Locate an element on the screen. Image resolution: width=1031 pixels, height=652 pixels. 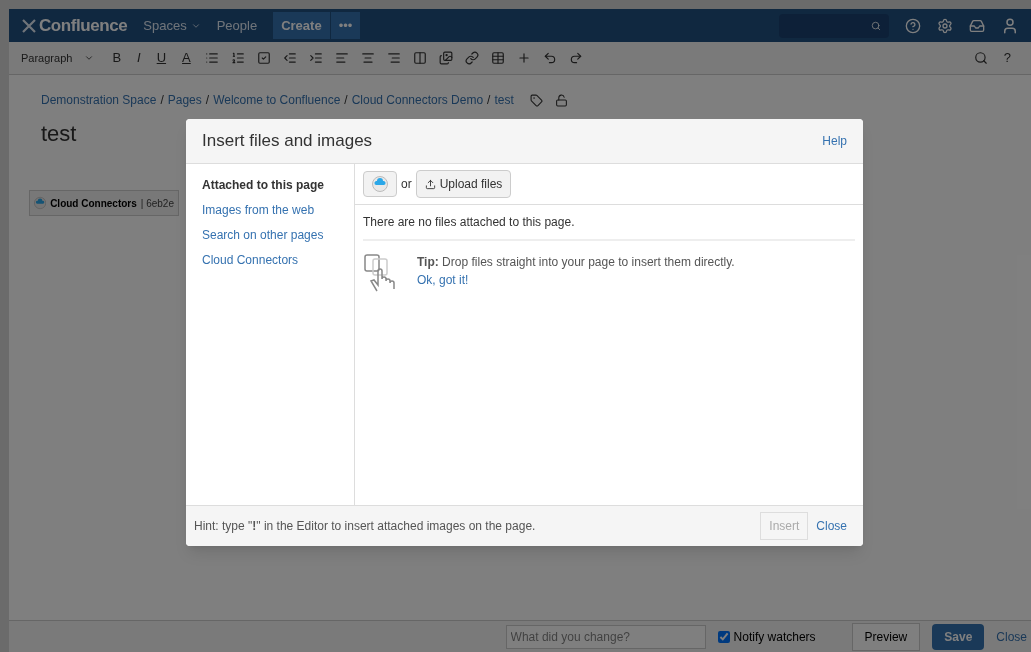
tip-text: Tip: Drop files straight into your page to insert them directly. is located at coordinates (576, 262).